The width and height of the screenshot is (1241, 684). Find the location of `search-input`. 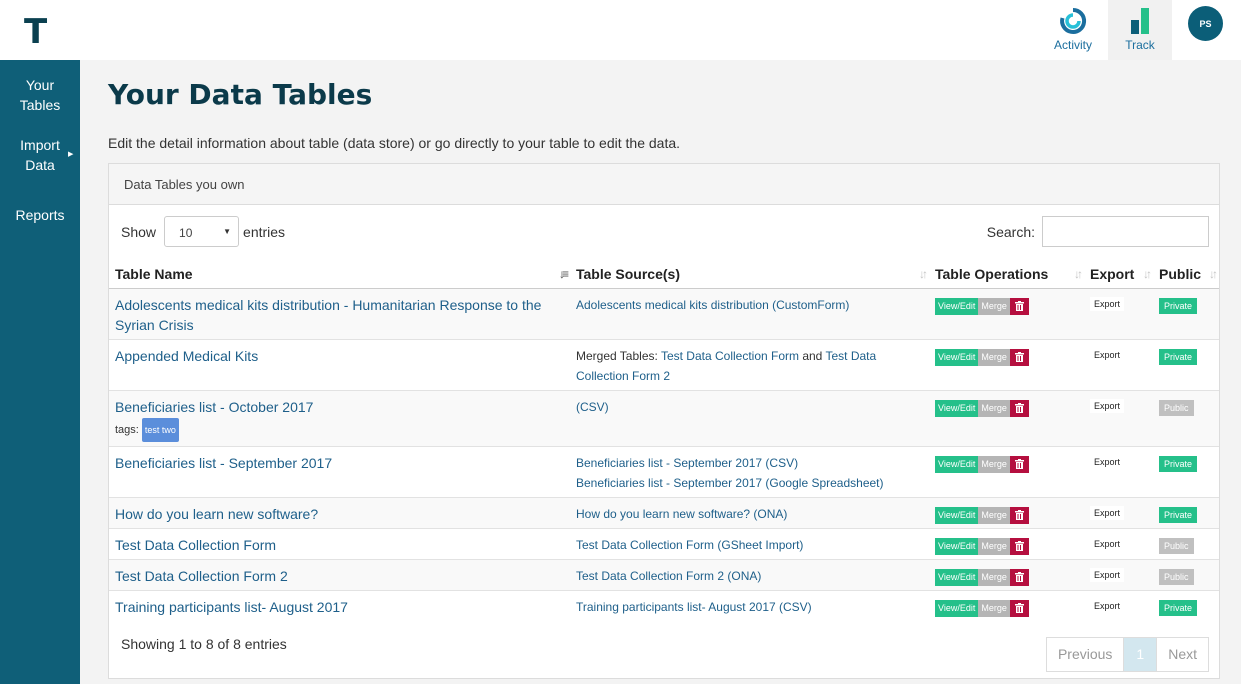

search-input is located at coordinates (1125, 231).